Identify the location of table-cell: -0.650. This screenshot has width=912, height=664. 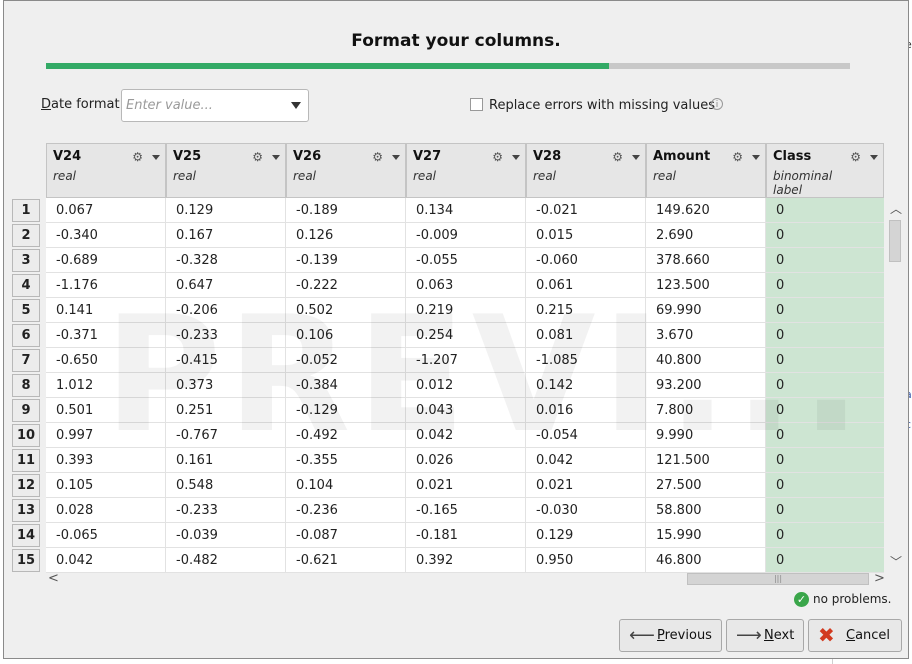
(106, 360).